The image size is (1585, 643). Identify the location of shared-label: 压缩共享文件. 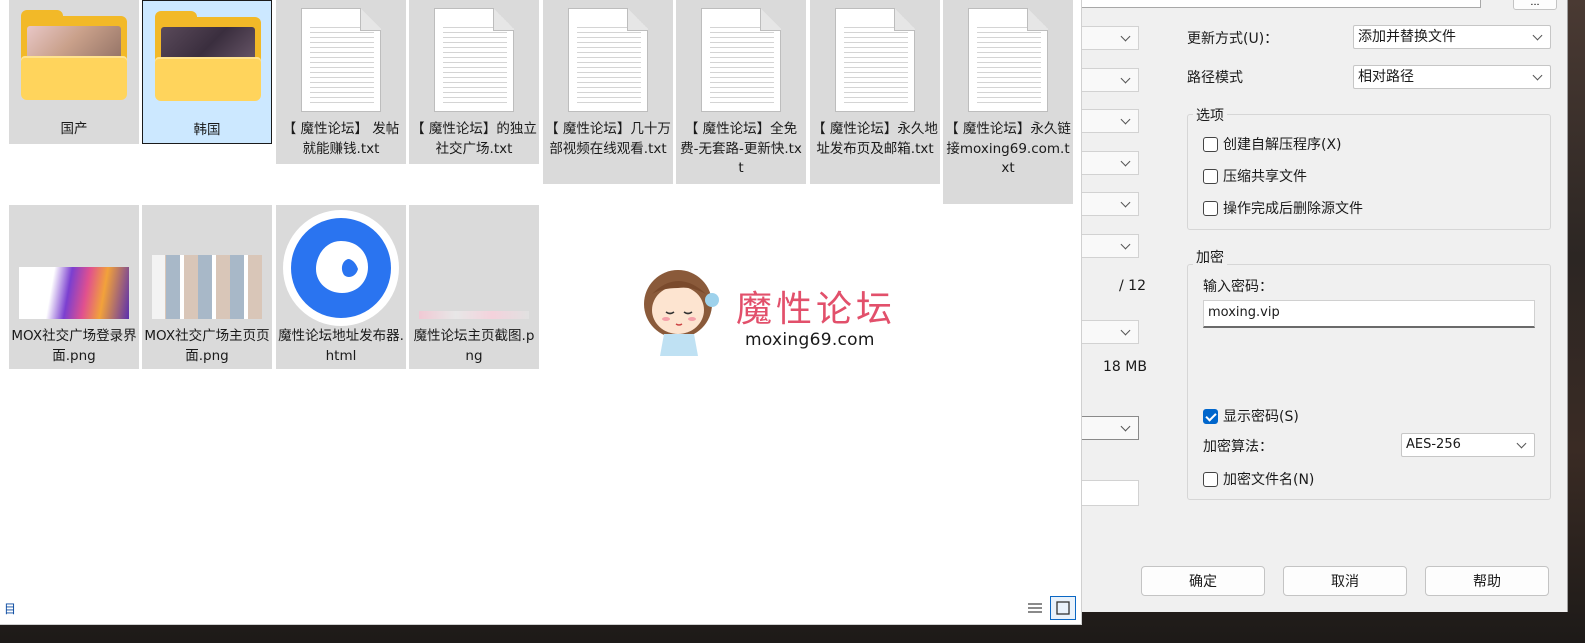
(1265, 177).